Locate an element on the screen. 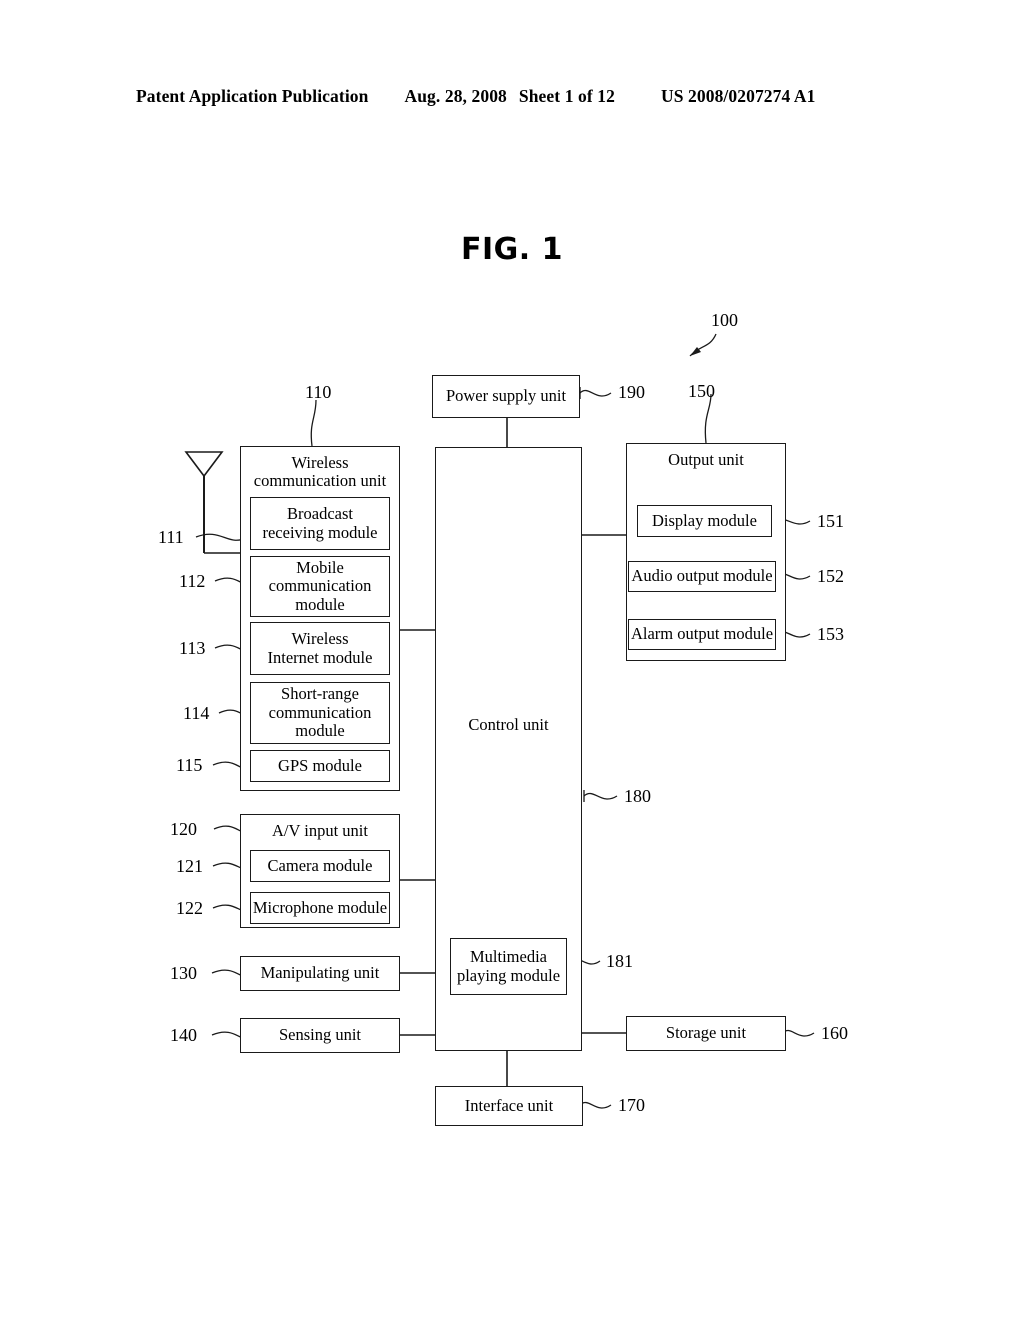 Image resolution: width=1024 pixels, height=1320 pixels. sensing-unit-box: Sensing unit is located at coordinates (320, 1035).